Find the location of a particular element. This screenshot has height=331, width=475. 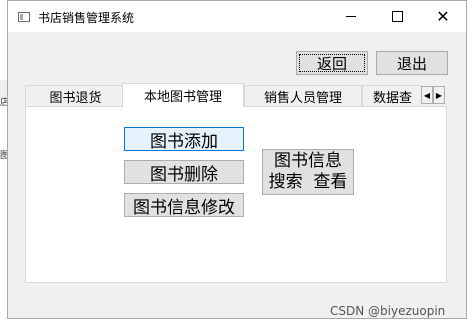

tab-sales-staff-management: 销售人员管理 is located at coordinates (303, 95).